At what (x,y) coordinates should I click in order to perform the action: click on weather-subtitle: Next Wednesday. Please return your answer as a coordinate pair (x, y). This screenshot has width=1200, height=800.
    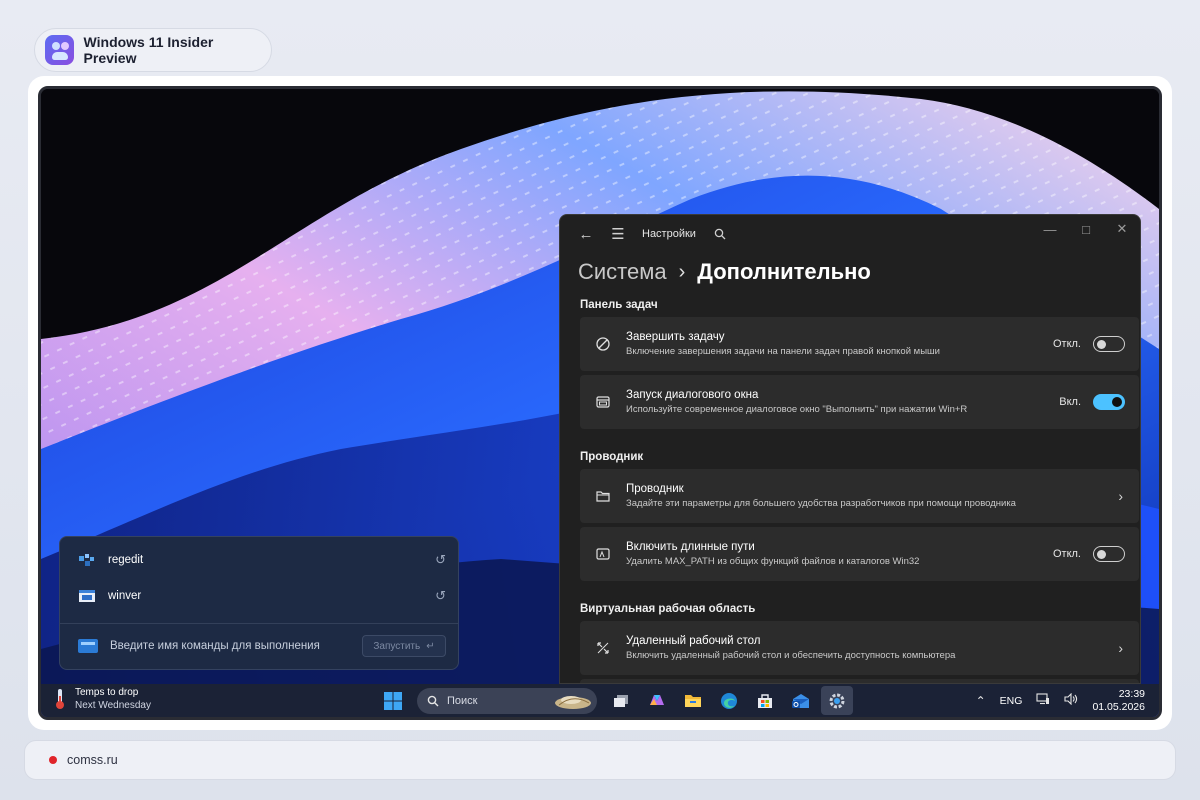
    Looking at the image, I should click on (113, 705).